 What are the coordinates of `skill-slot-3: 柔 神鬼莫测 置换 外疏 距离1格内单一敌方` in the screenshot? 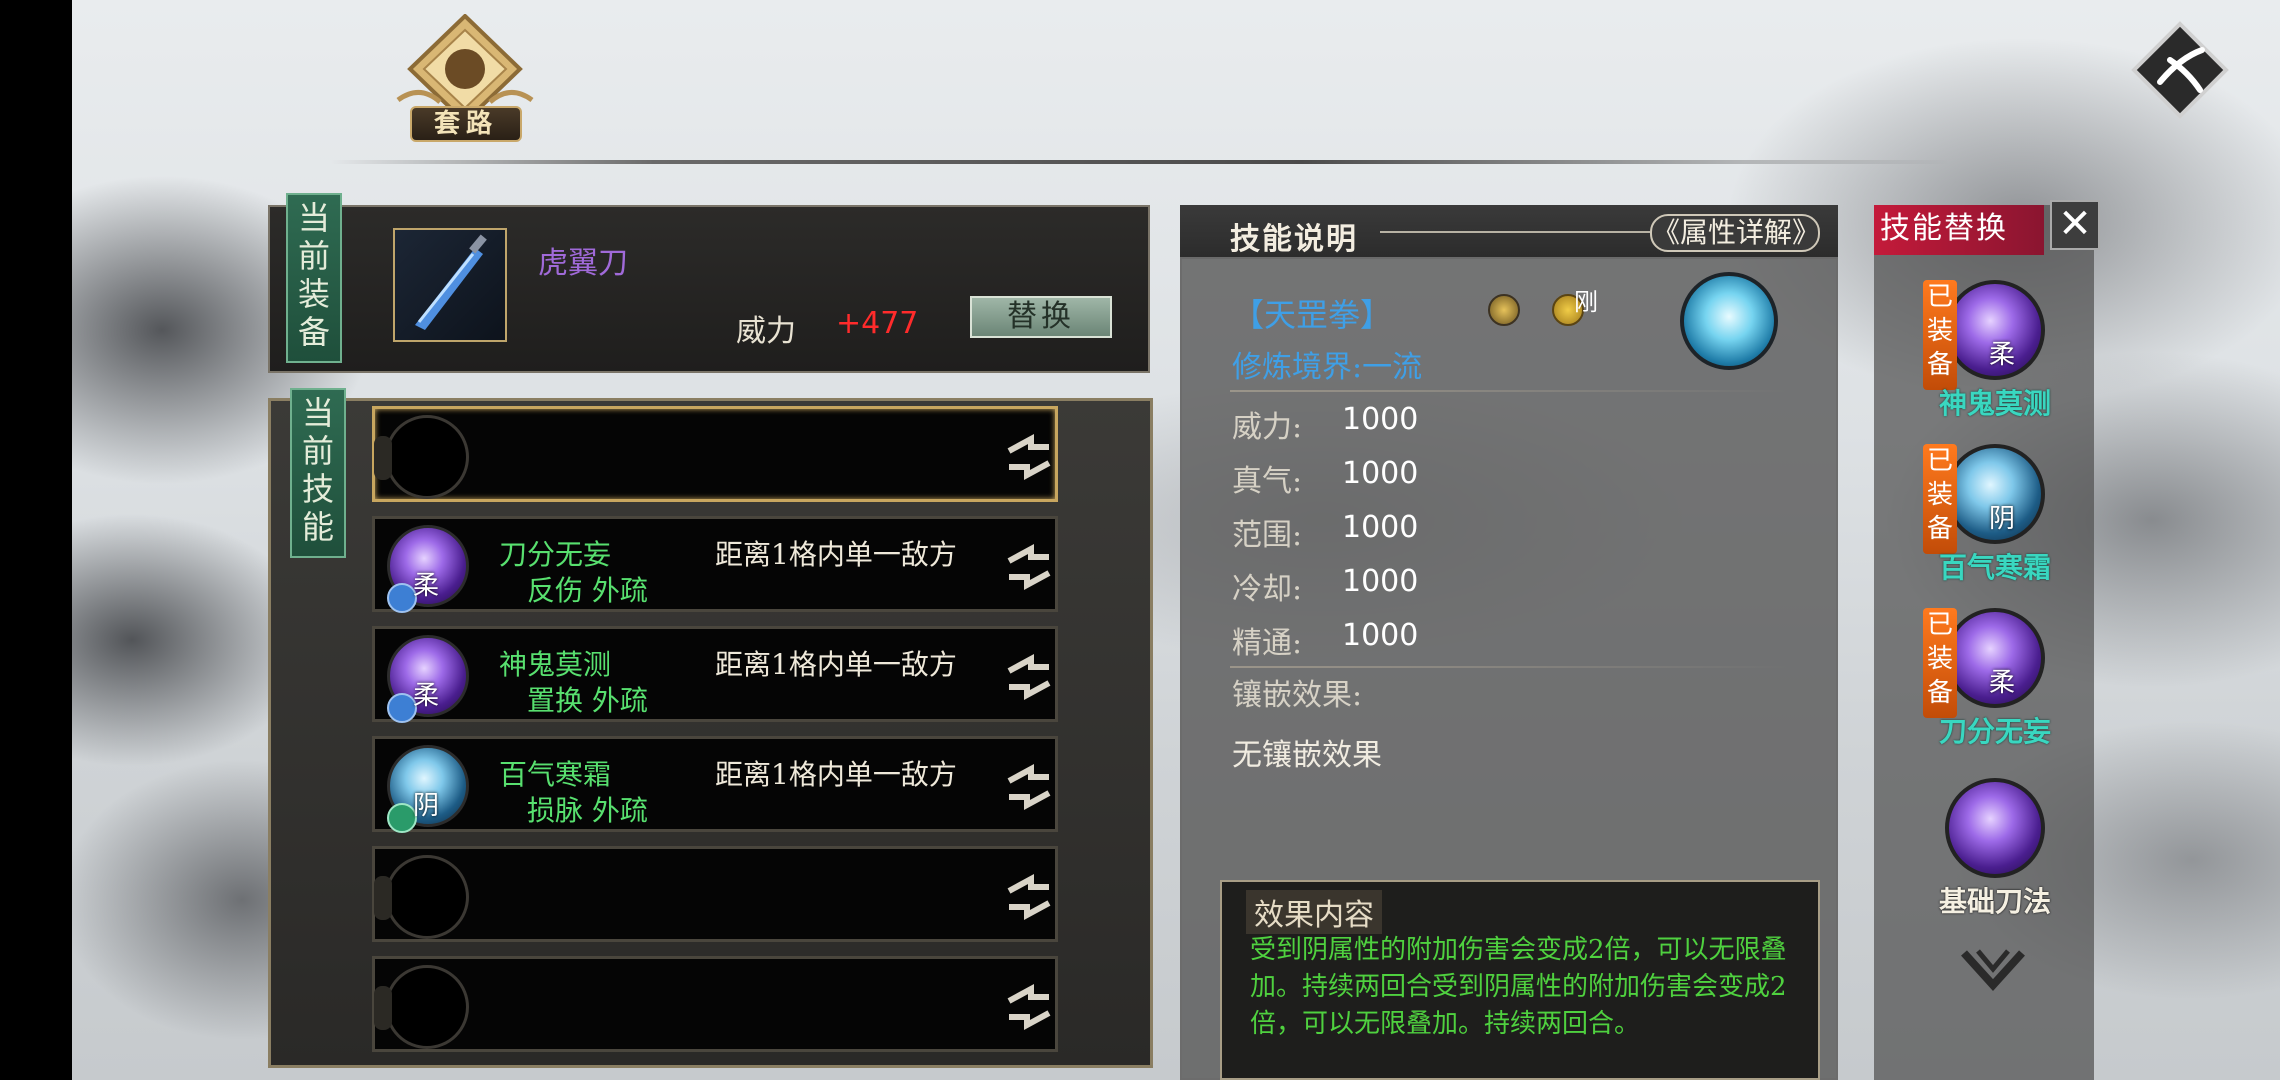 It's located at (715, 674).